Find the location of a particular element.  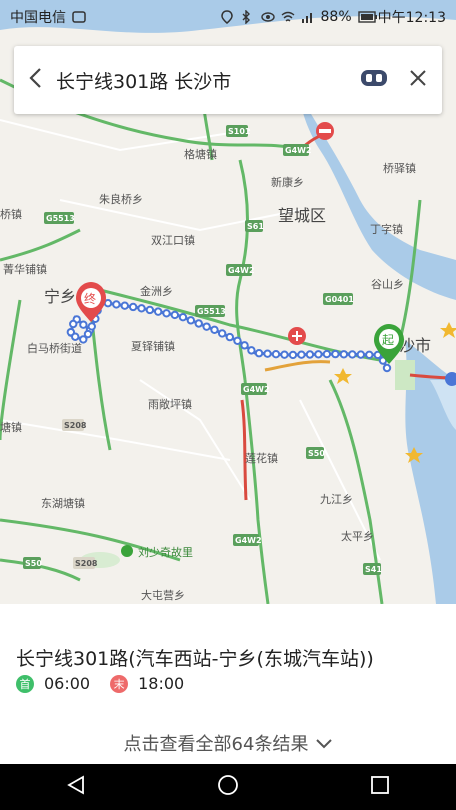

place-yuchangping: 雨敞坪镇 is located at coordinates (170, 404).